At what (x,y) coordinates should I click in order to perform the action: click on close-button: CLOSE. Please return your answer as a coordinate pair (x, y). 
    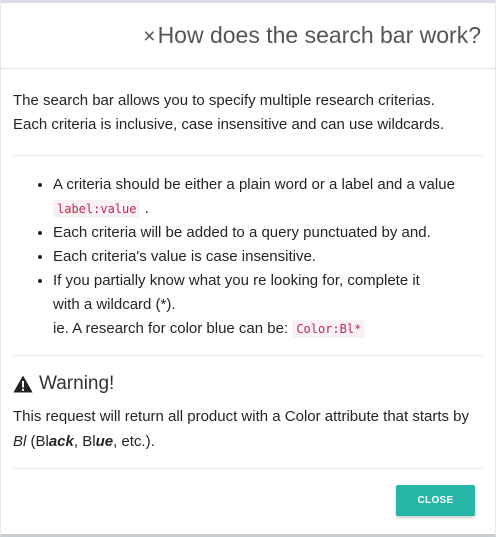
    Looking at the image, I should click on (435, 500).